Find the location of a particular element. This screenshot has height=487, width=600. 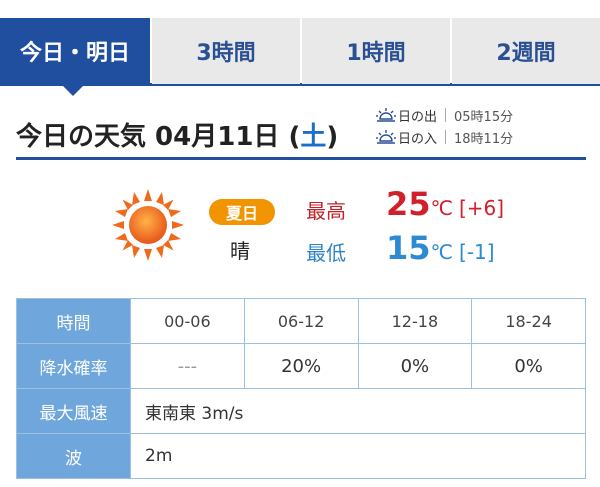

period-cell: 18-24 is located at coordinates (528, 321).